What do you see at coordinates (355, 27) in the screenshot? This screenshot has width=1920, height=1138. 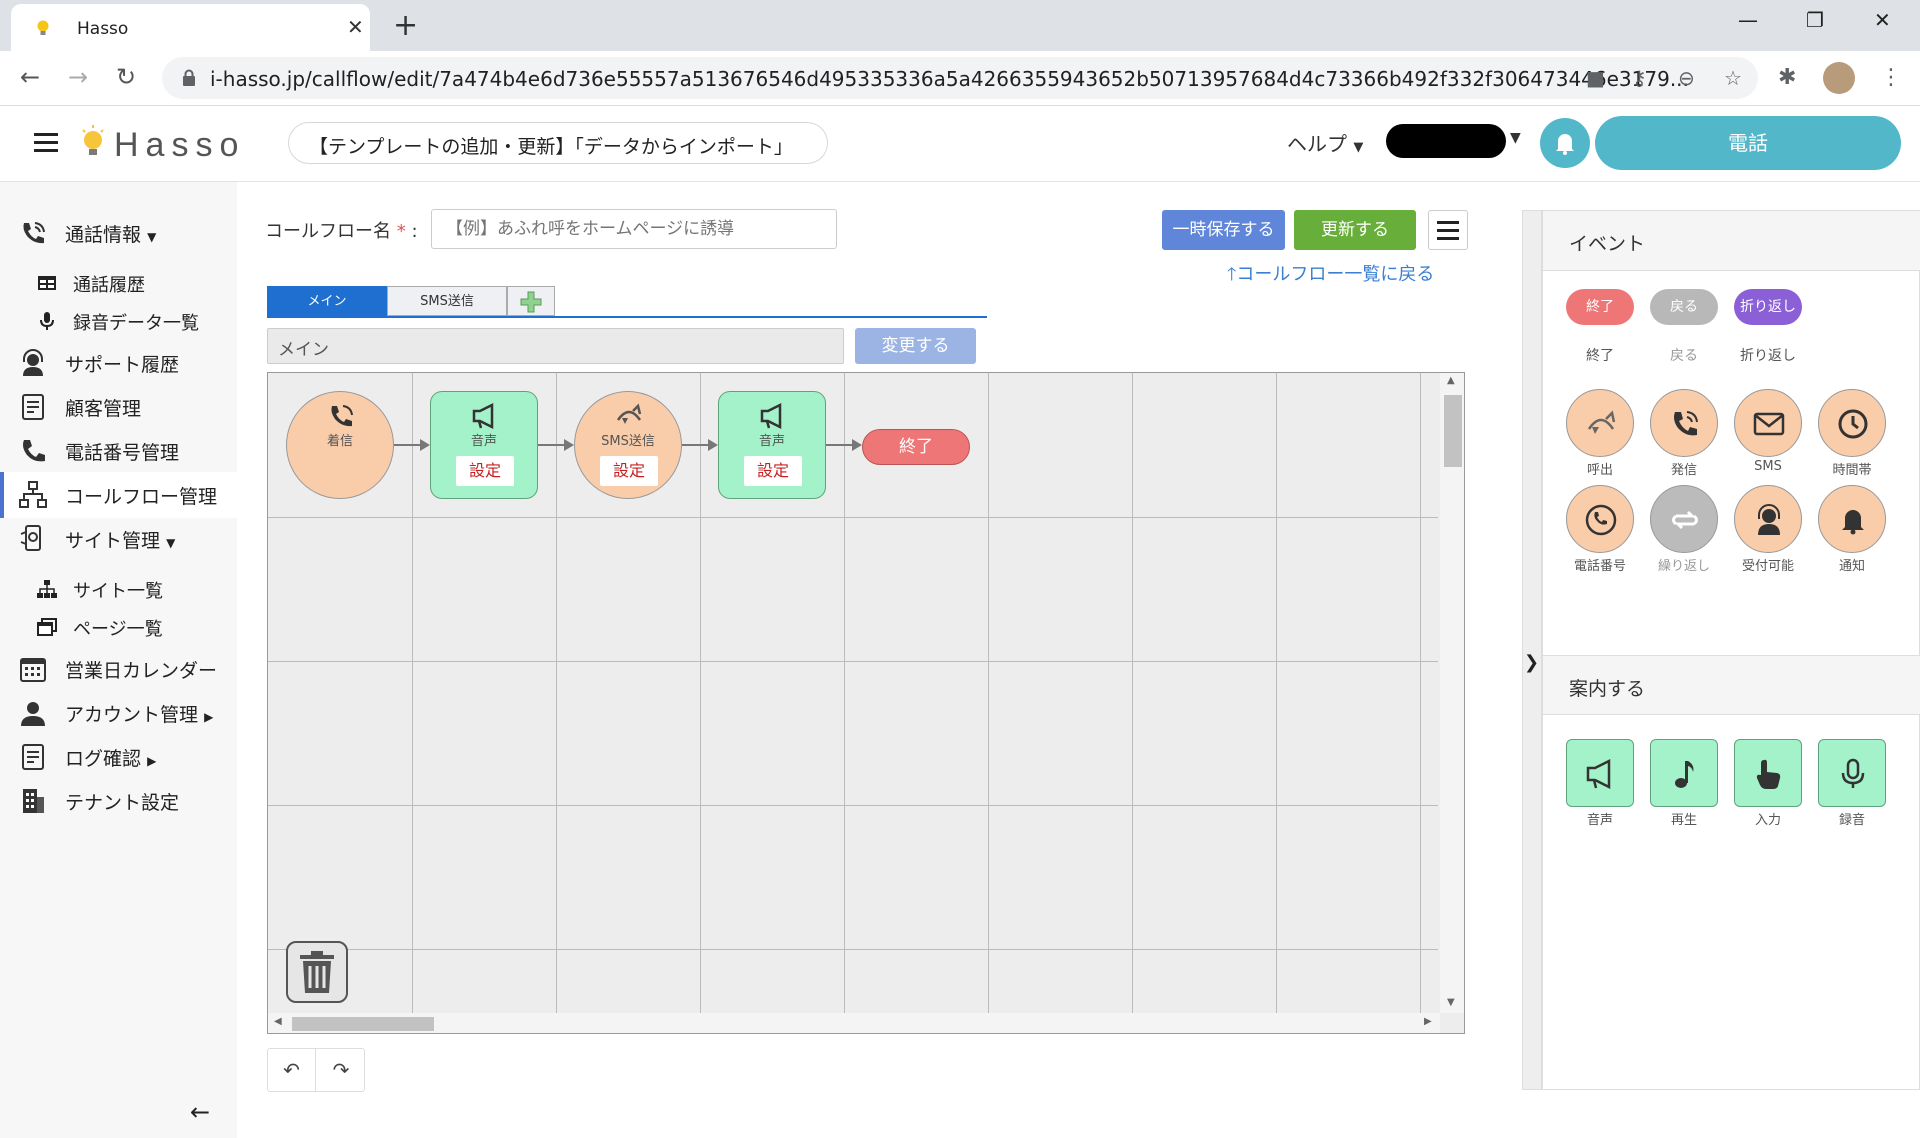 I see `tab-close-icon: ✕` at bounding box center [355, 27].